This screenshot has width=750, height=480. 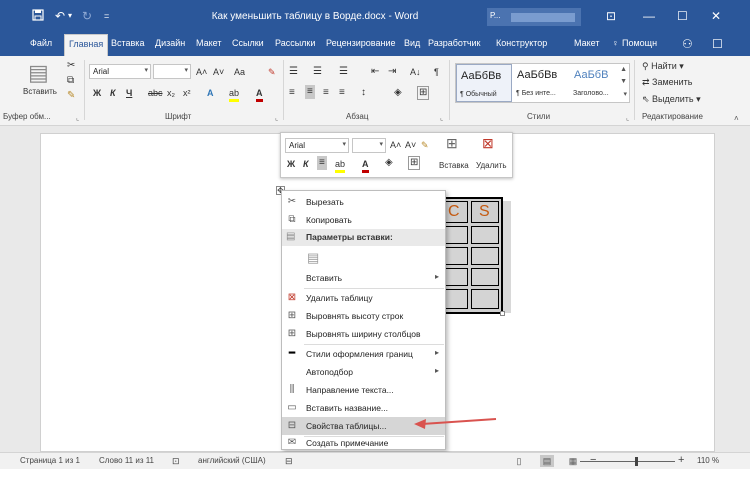 What do you see at coordinates (170, 43) in the screenshot?
I see `tab-design: Дизайн` at bounding box center [170, 43].